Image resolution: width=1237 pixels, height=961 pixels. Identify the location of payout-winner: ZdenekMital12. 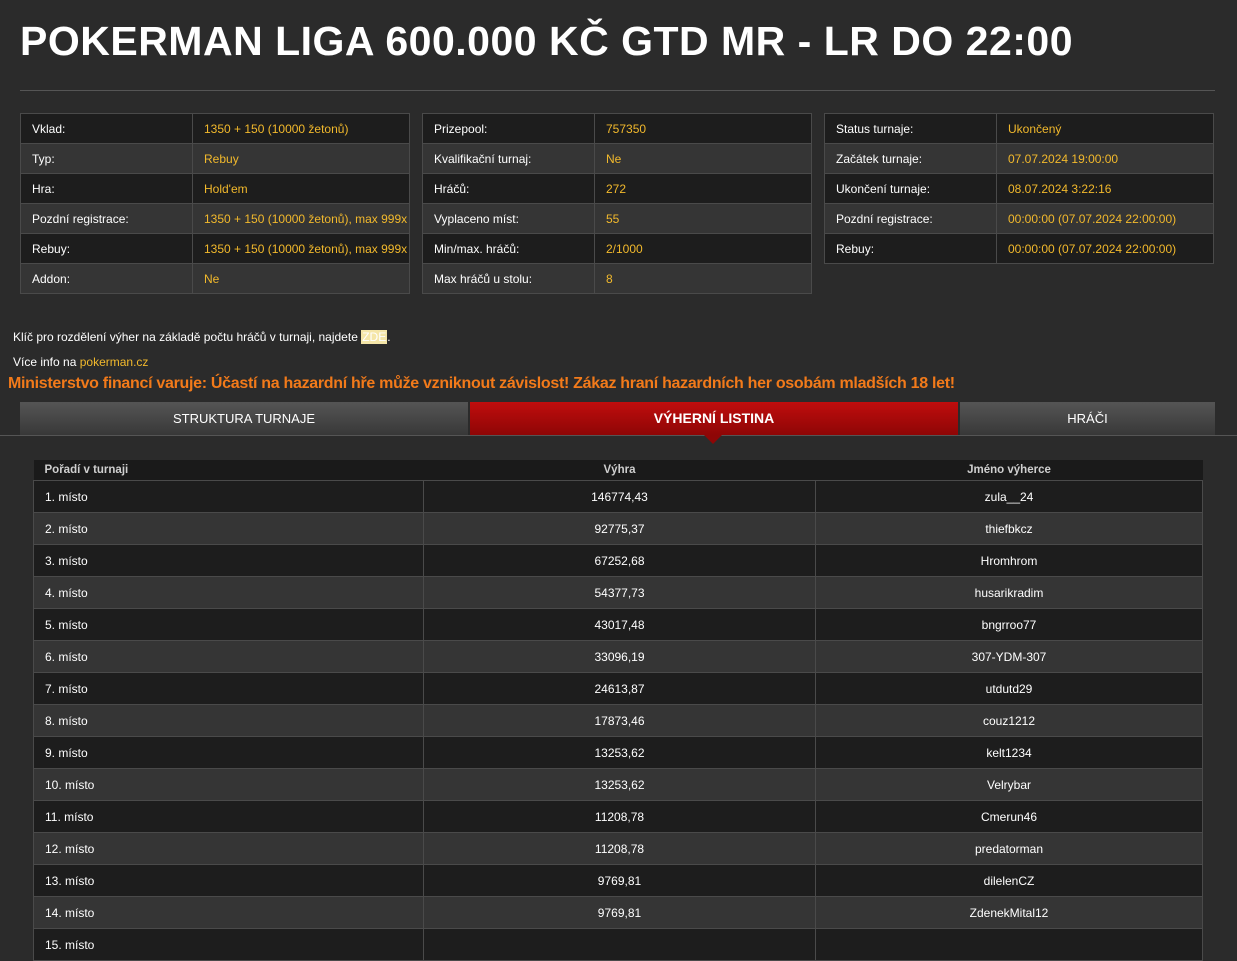
(1009, 912).